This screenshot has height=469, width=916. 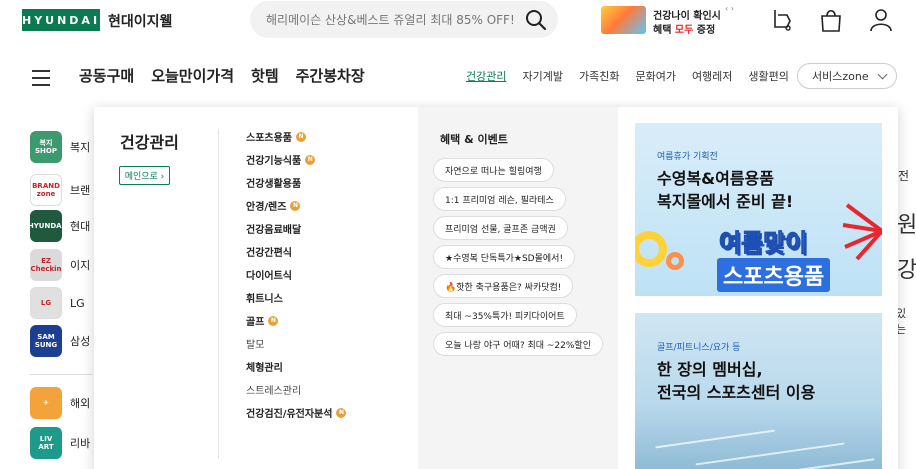 I want to click on sunburst-icon, so click(x=862, y=232).